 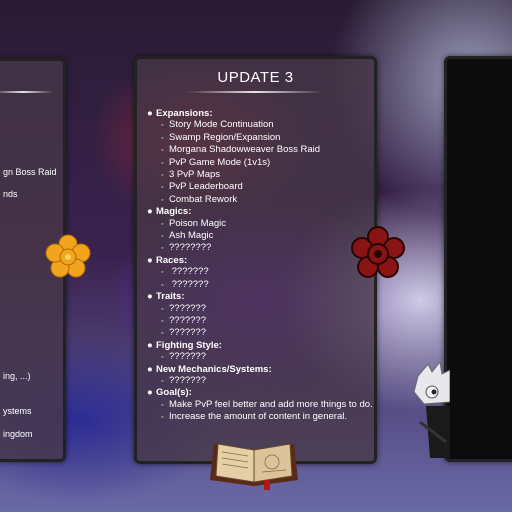 What do you see at coordinates (261, 187) in the screenshot?
I see `list-item: ◦ PvP Leaderboard` at bounding box center [261, 187].